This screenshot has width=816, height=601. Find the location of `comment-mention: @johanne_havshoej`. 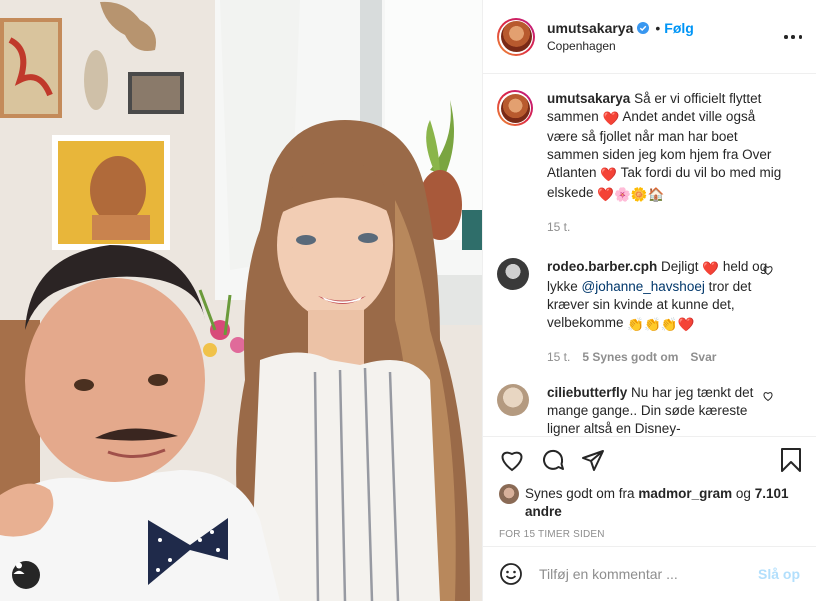

comment-mention: @johanne_havshoej is located at coordinates (643, 286).